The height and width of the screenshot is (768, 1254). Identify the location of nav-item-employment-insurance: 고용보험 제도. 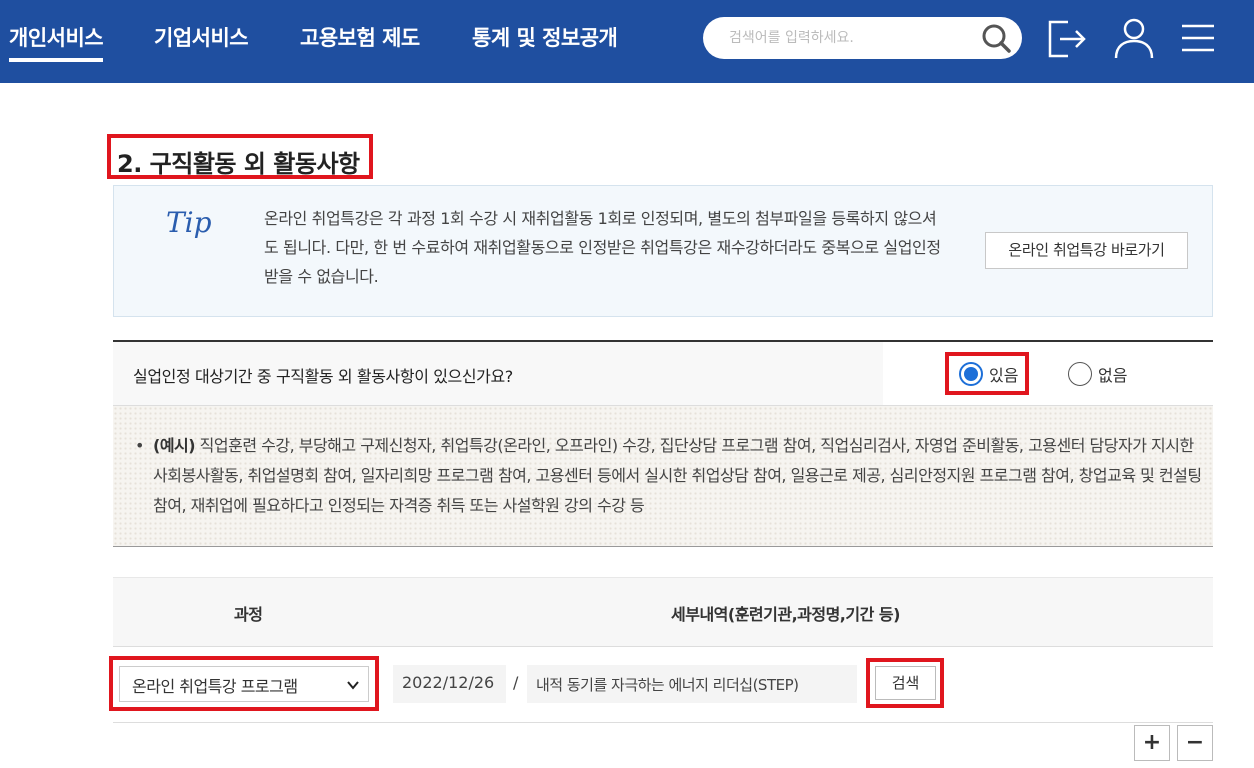
(360, 37).